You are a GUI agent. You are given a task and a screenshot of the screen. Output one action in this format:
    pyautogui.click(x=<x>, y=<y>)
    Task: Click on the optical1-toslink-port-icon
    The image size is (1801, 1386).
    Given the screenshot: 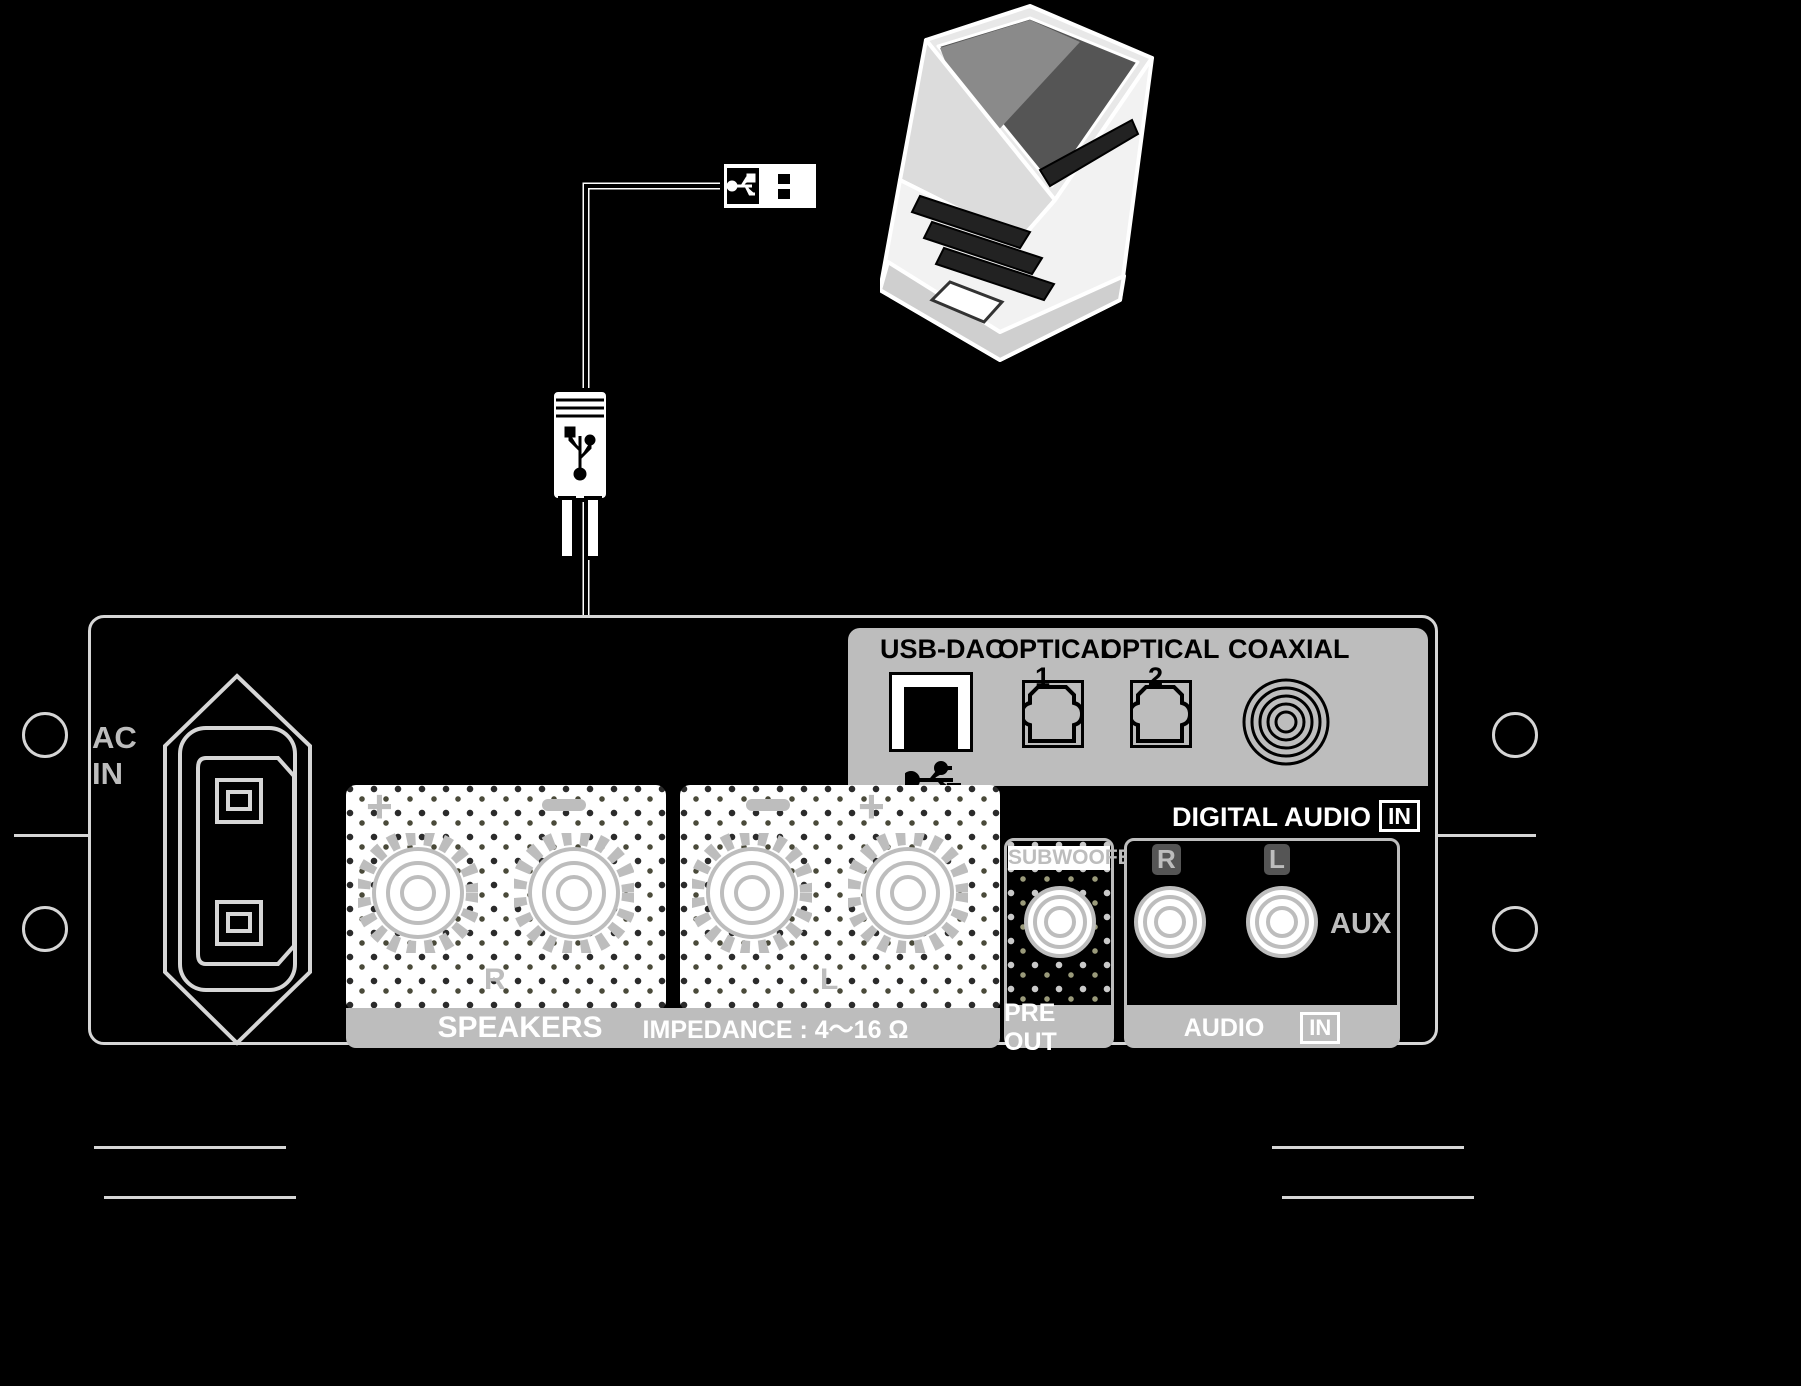 What is the action you would take?
    pyautogui.click(x=1053, y=714)
    